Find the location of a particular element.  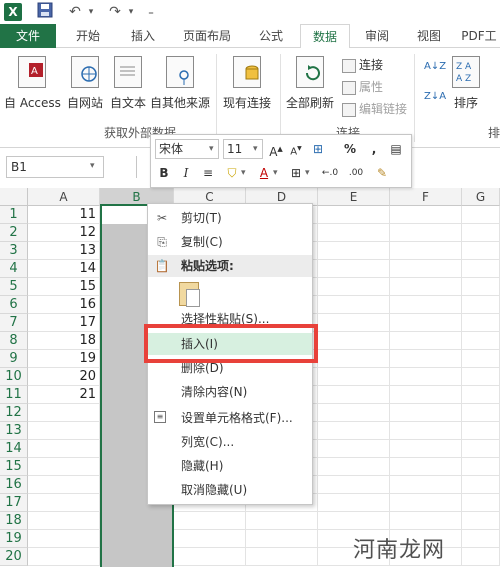

row-header: 10 is located at coordinates (14, 377).